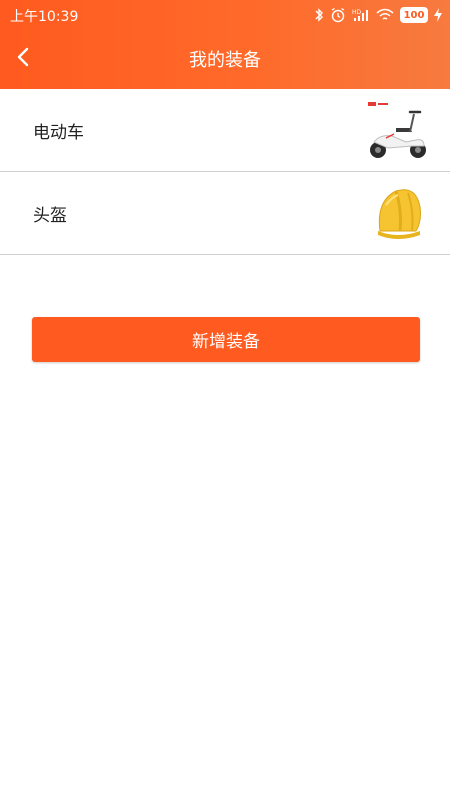 The height and width of the screenshot is (800, 450). Describe the element at coordinates (385, 14) in the screenshot. I see `wifi-icon` at that location.